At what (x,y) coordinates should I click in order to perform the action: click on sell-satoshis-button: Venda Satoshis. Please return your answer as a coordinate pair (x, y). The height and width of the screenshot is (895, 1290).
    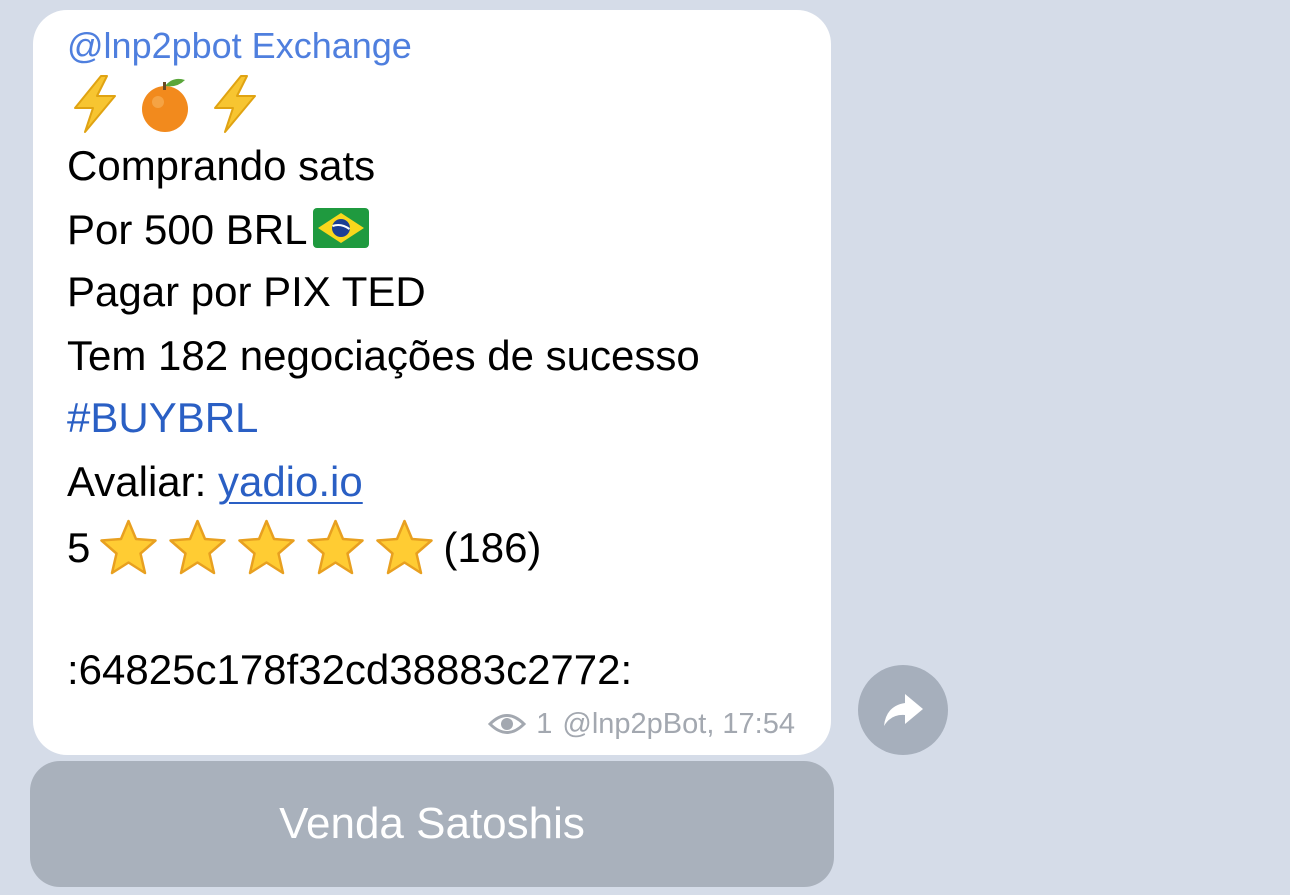
    Looking at the image, I should click on (432, 824).